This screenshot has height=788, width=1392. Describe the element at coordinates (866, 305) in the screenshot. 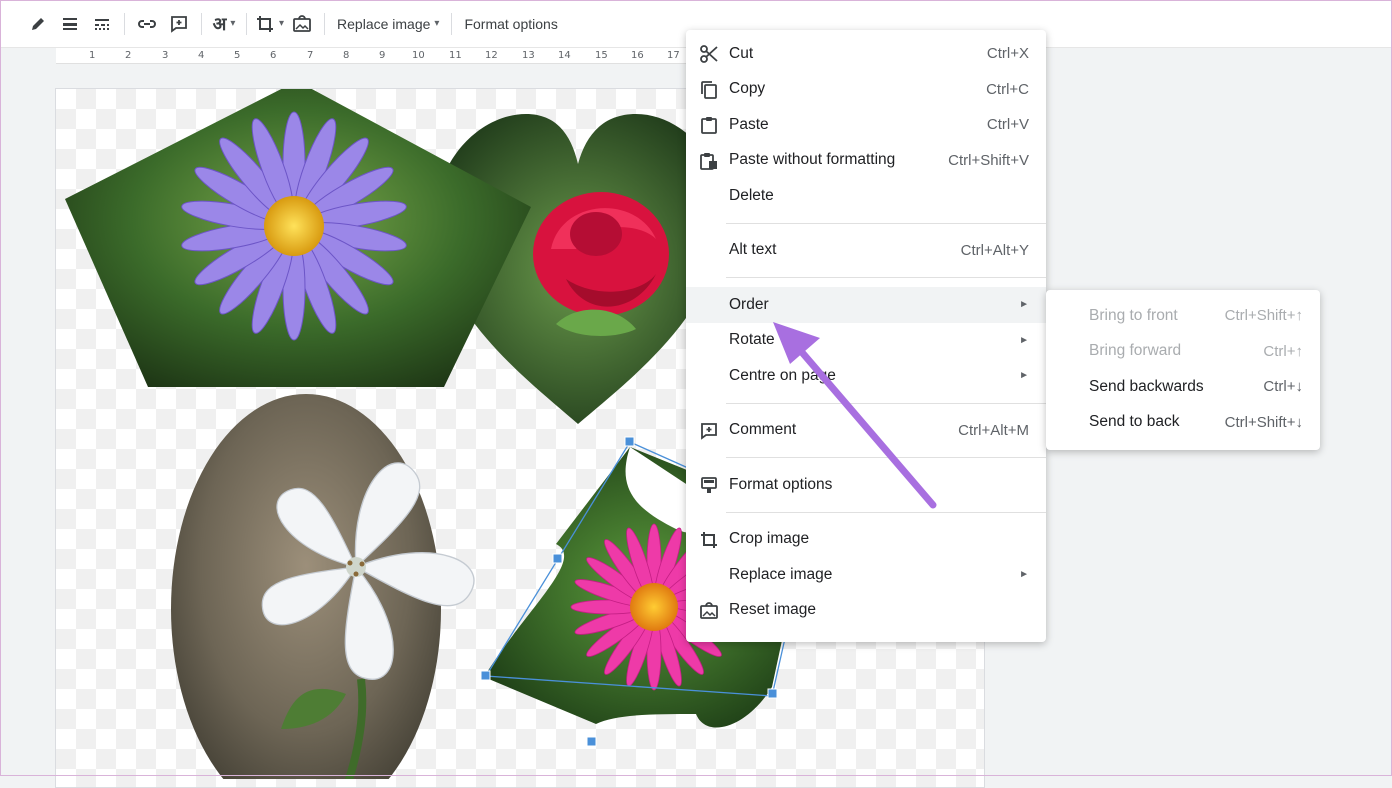

I see `menu-item-order: Order ►` at that location.